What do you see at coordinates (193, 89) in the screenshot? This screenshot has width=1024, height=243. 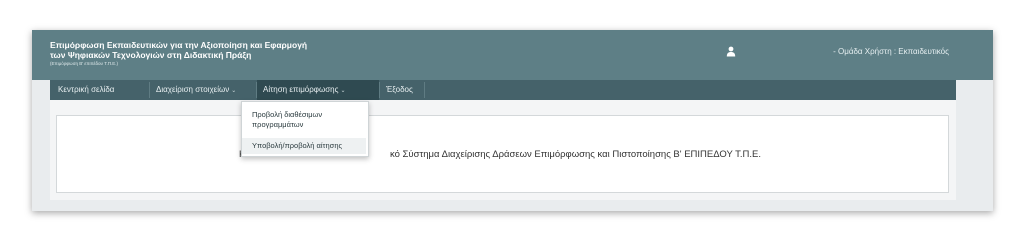 I see `nav-manage-label: Διαχείριση στοιχείων` at bounding box center [193, 89].